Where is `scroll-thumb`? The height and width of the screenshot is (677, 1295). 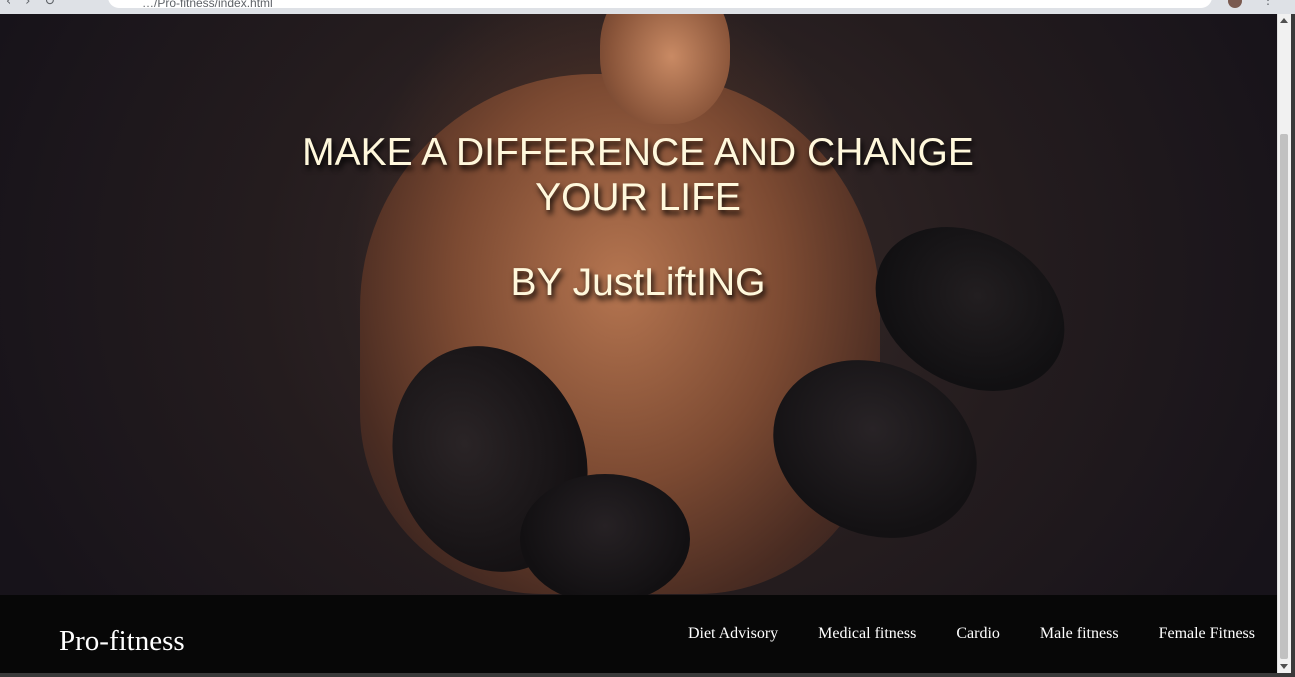
scroll-thumb is located at coordinates (1284, 396).